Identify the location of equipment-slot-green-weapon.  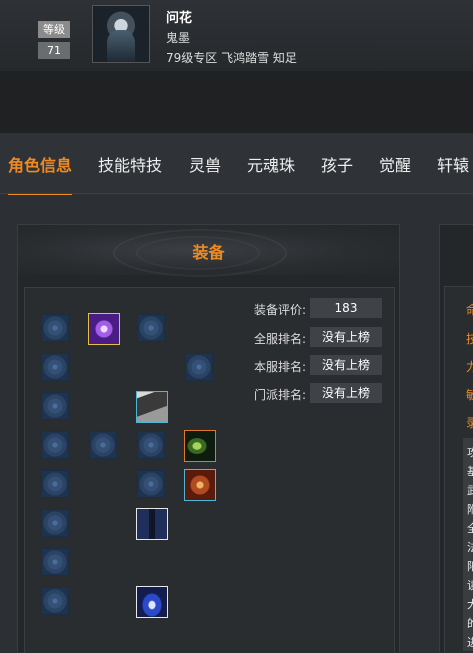
(200, 446).